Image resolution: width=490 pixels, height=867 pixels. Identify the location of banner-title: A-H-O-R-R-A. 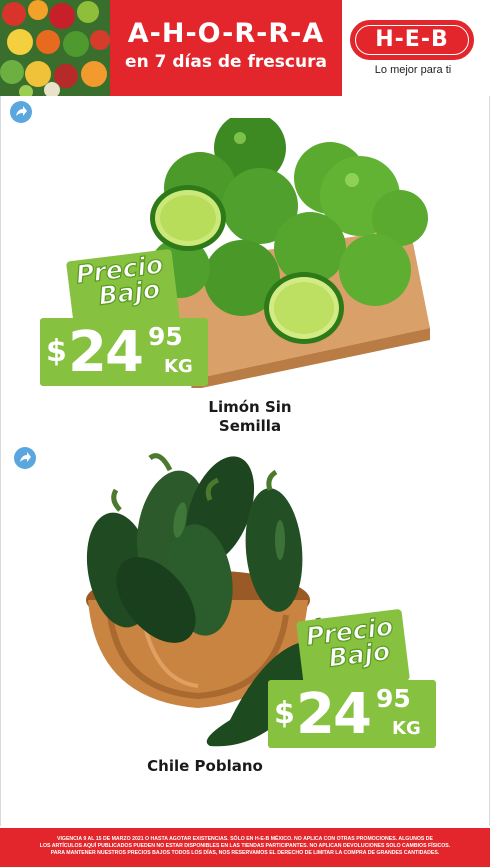
(226, 33).